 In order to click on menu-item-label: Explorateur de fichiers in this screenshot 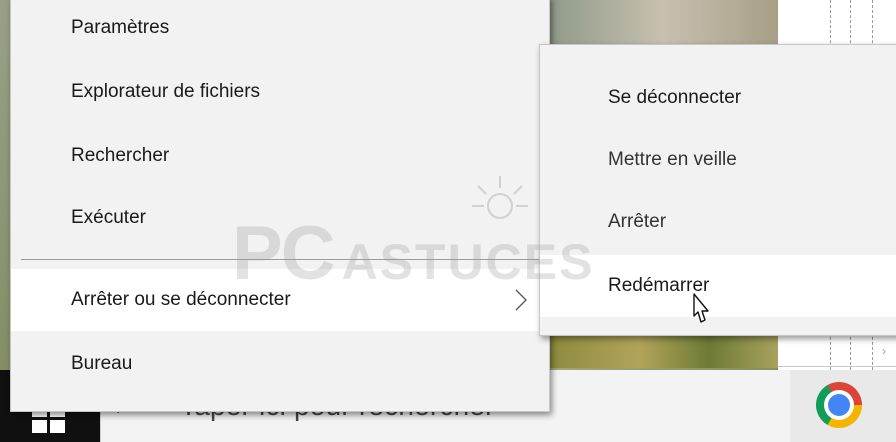, I will do `click(166, 91)`.